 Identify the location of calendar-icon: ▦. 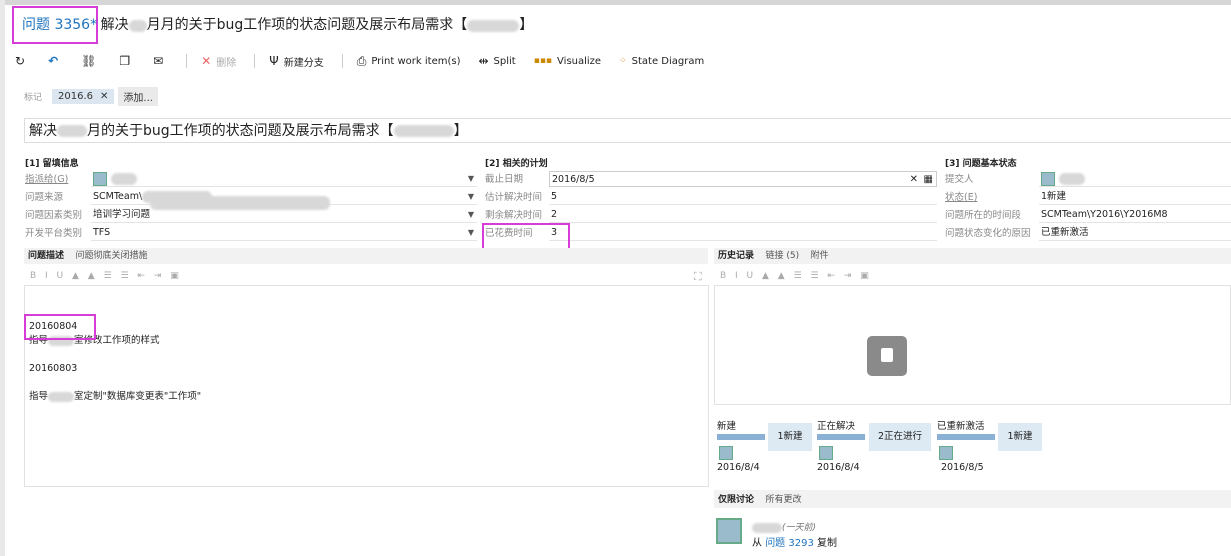
(928, 179).